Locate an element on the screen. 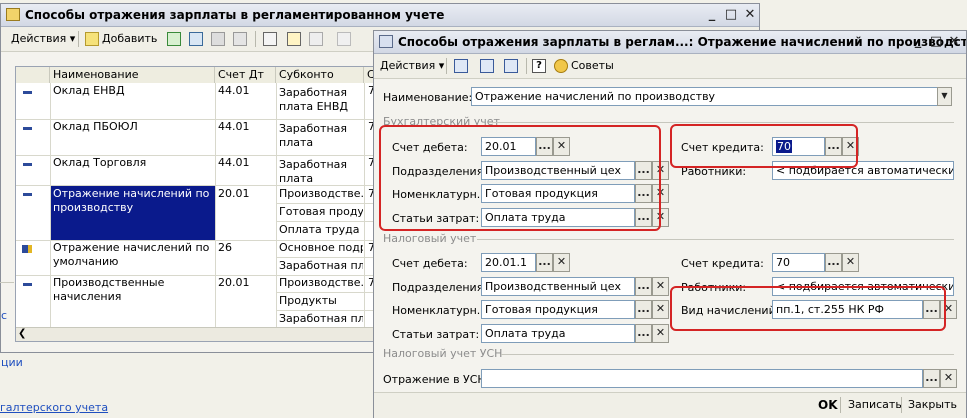 This screenshot has width=967, height=418. name-dropdown-button: ▼ is located at coordinates (944, 96).